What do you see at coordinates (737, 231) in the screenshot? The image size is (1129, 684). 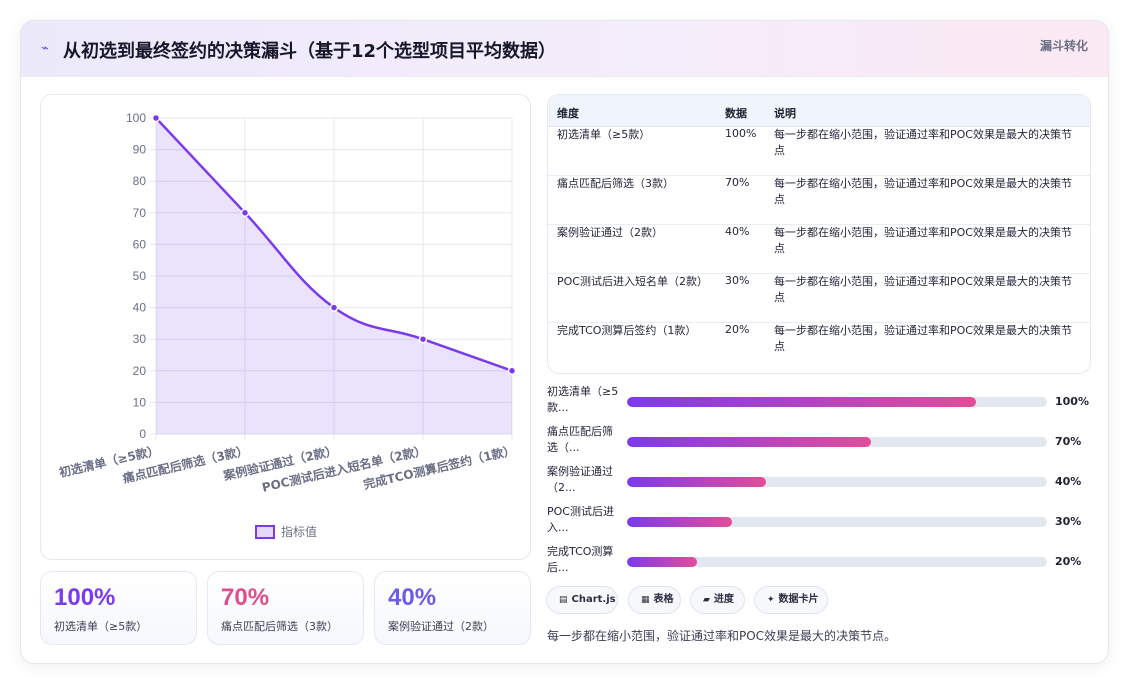 I see `cell-data: 40%` at bounding box center [737, 231].